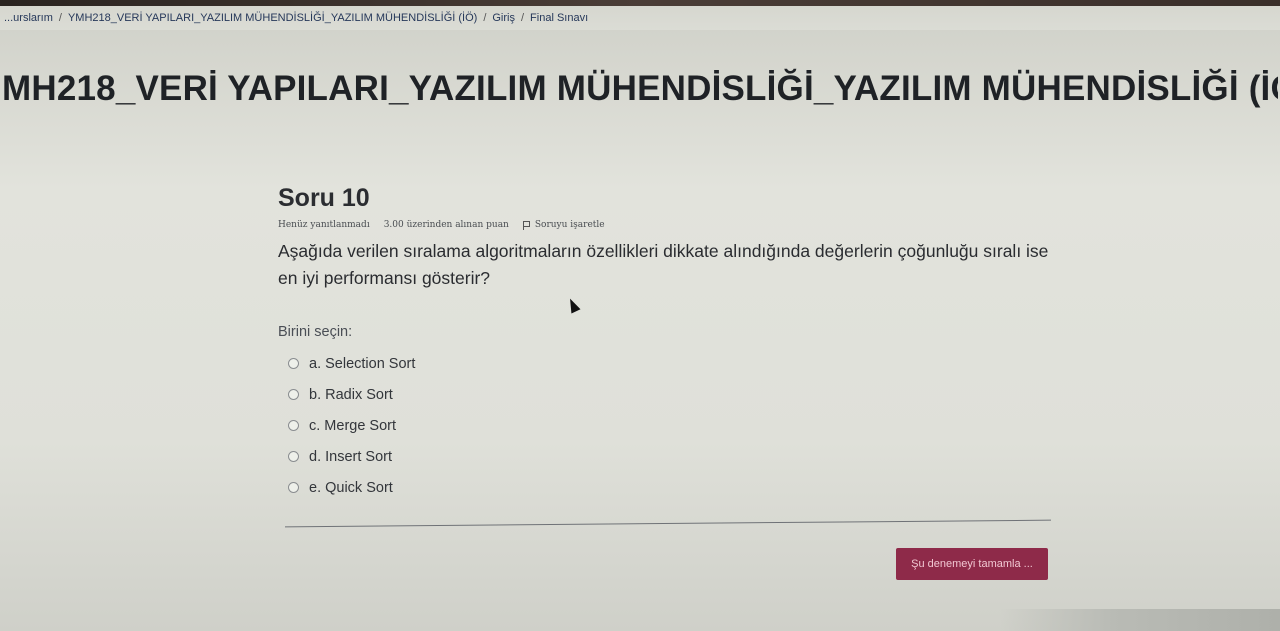 The height and width of the screenshot is (631, 1280). What do you see at coordinates (559, 18) in the screenshot?
I see `breadcrumb-item-final-exam: Final Sınavı` at bounding box center [559, 18].